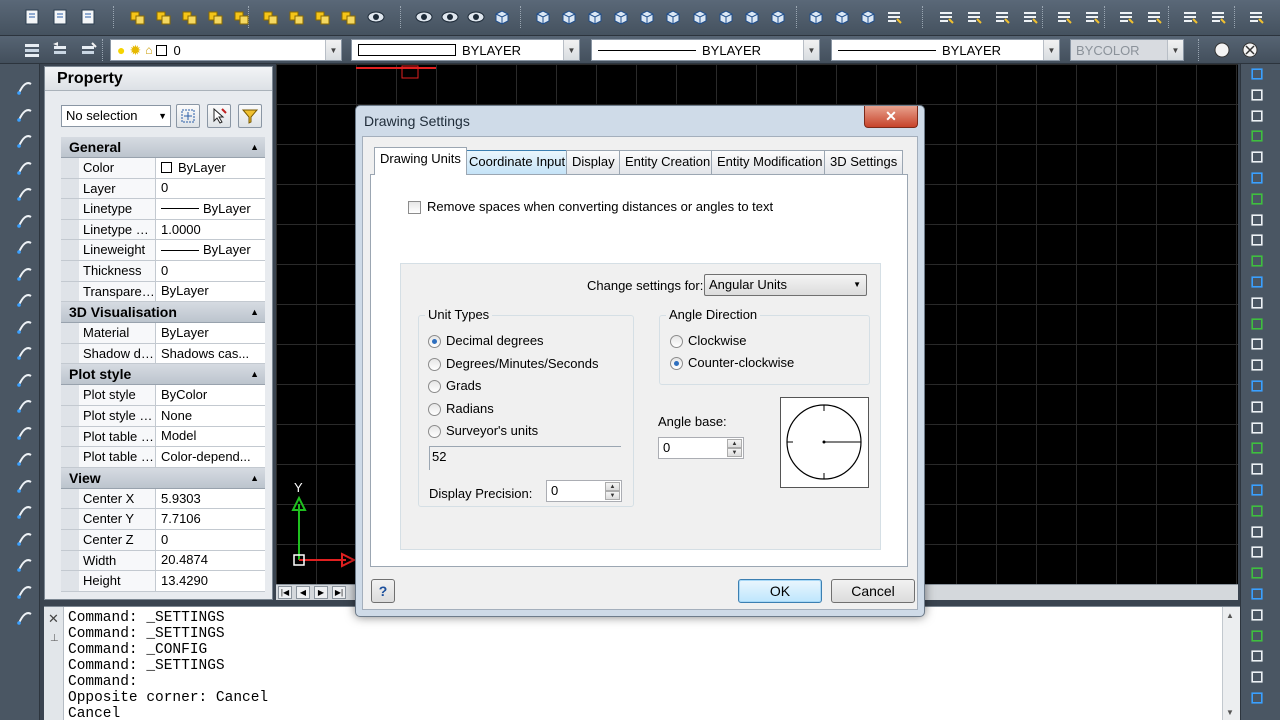 This screenshot has height=720, width=1280. I want to click on linetype-combo: BYLAYER ▼, so click(705, 50).